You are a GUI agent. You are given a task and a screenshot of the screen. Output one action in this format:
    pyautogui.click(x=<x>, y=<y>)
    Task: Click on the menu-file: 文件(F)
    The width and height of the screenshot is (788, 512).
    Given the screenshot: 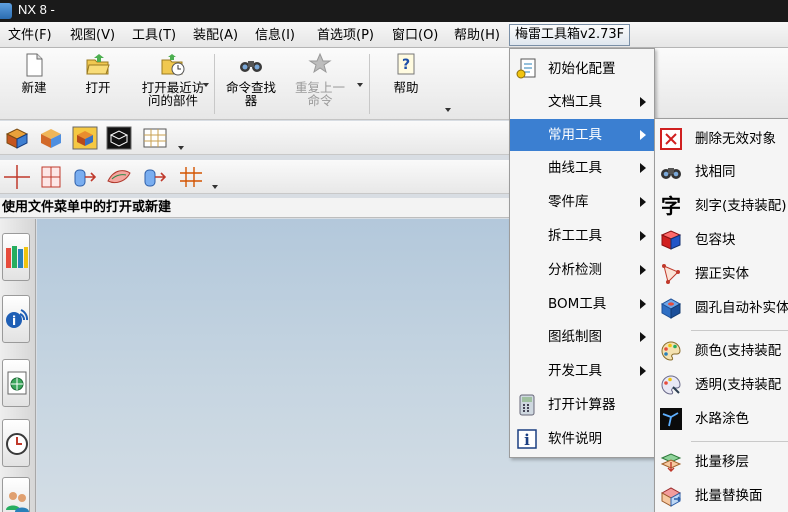 What is the action you would take?
    pyautogui.click(x=30, y=35)
    